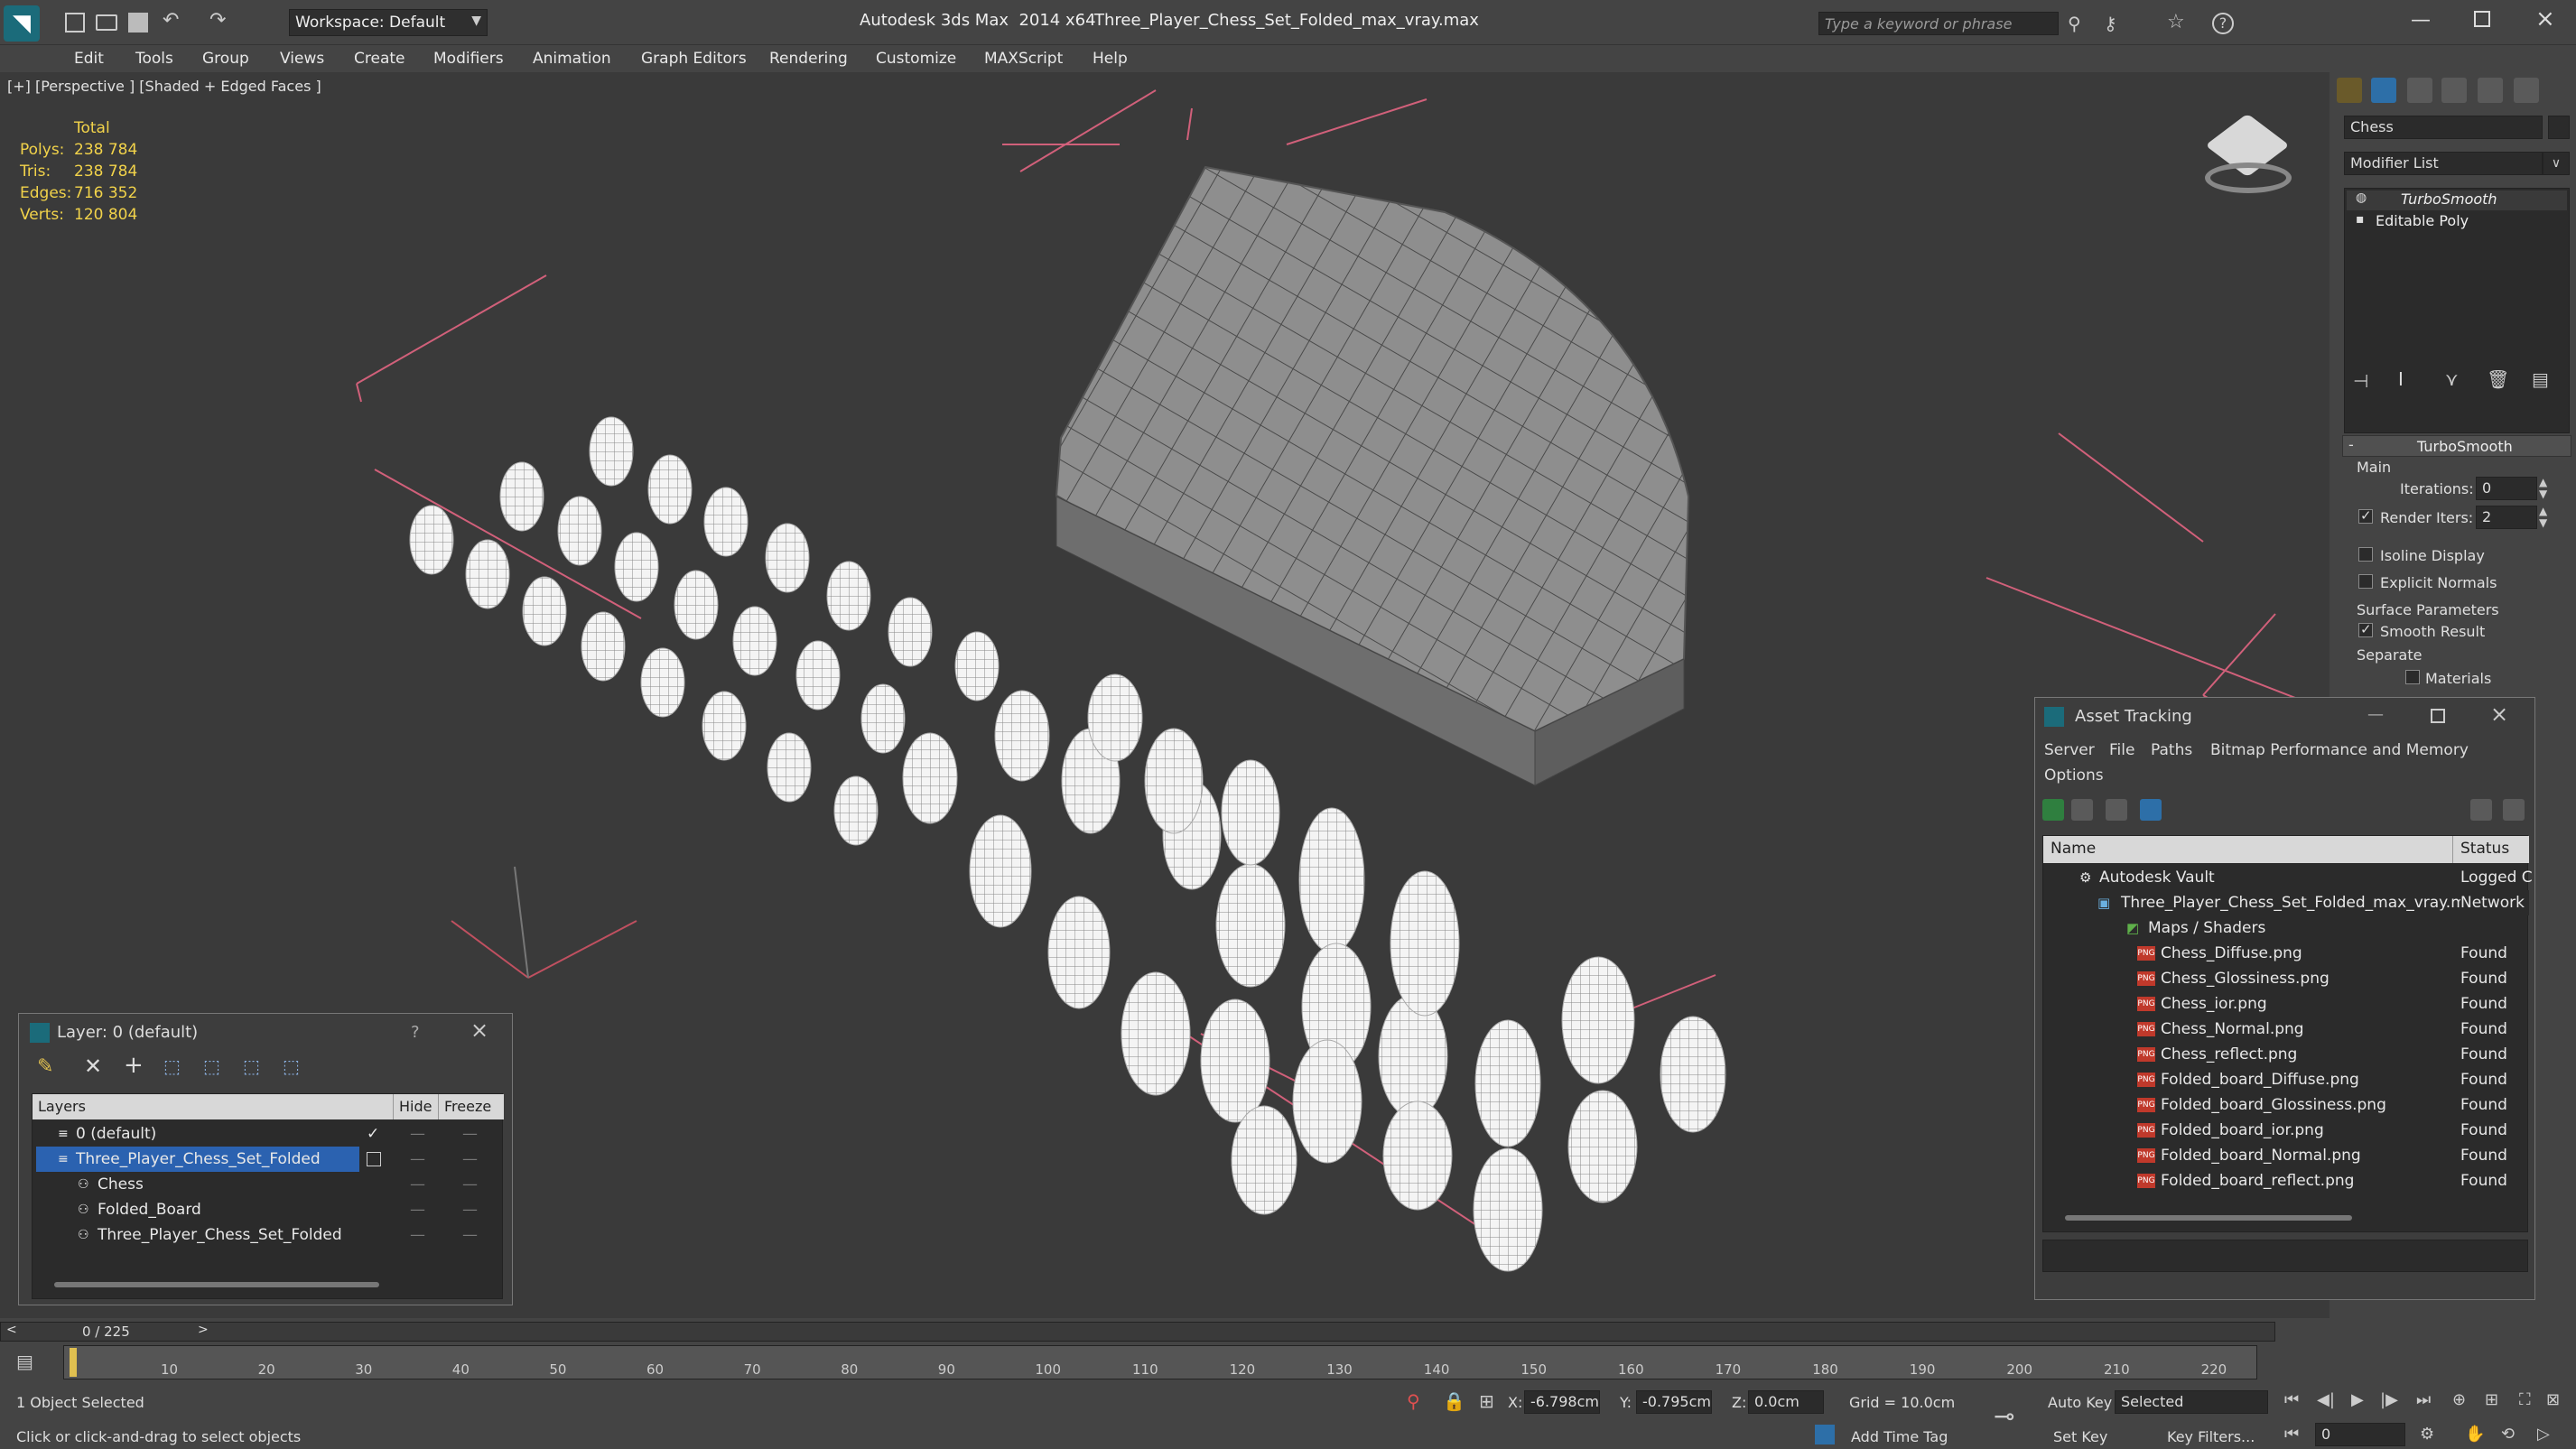 This screenshot has width=2576, height=1449. I want to click on menu-group: Group, so click(225, 58).